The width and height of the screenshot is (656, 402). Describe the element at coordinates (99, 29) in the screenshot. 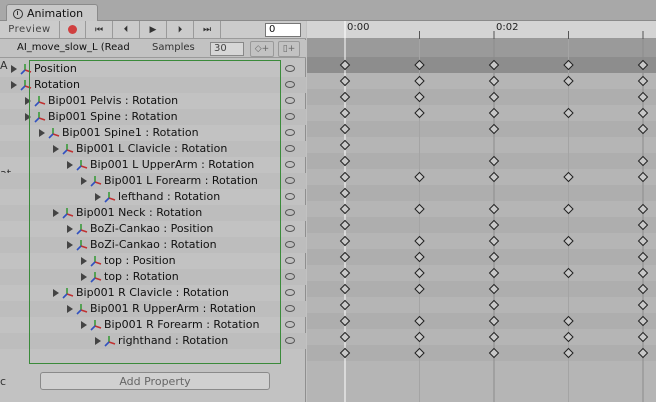

I see `first-key-button: ⏮` at that location.